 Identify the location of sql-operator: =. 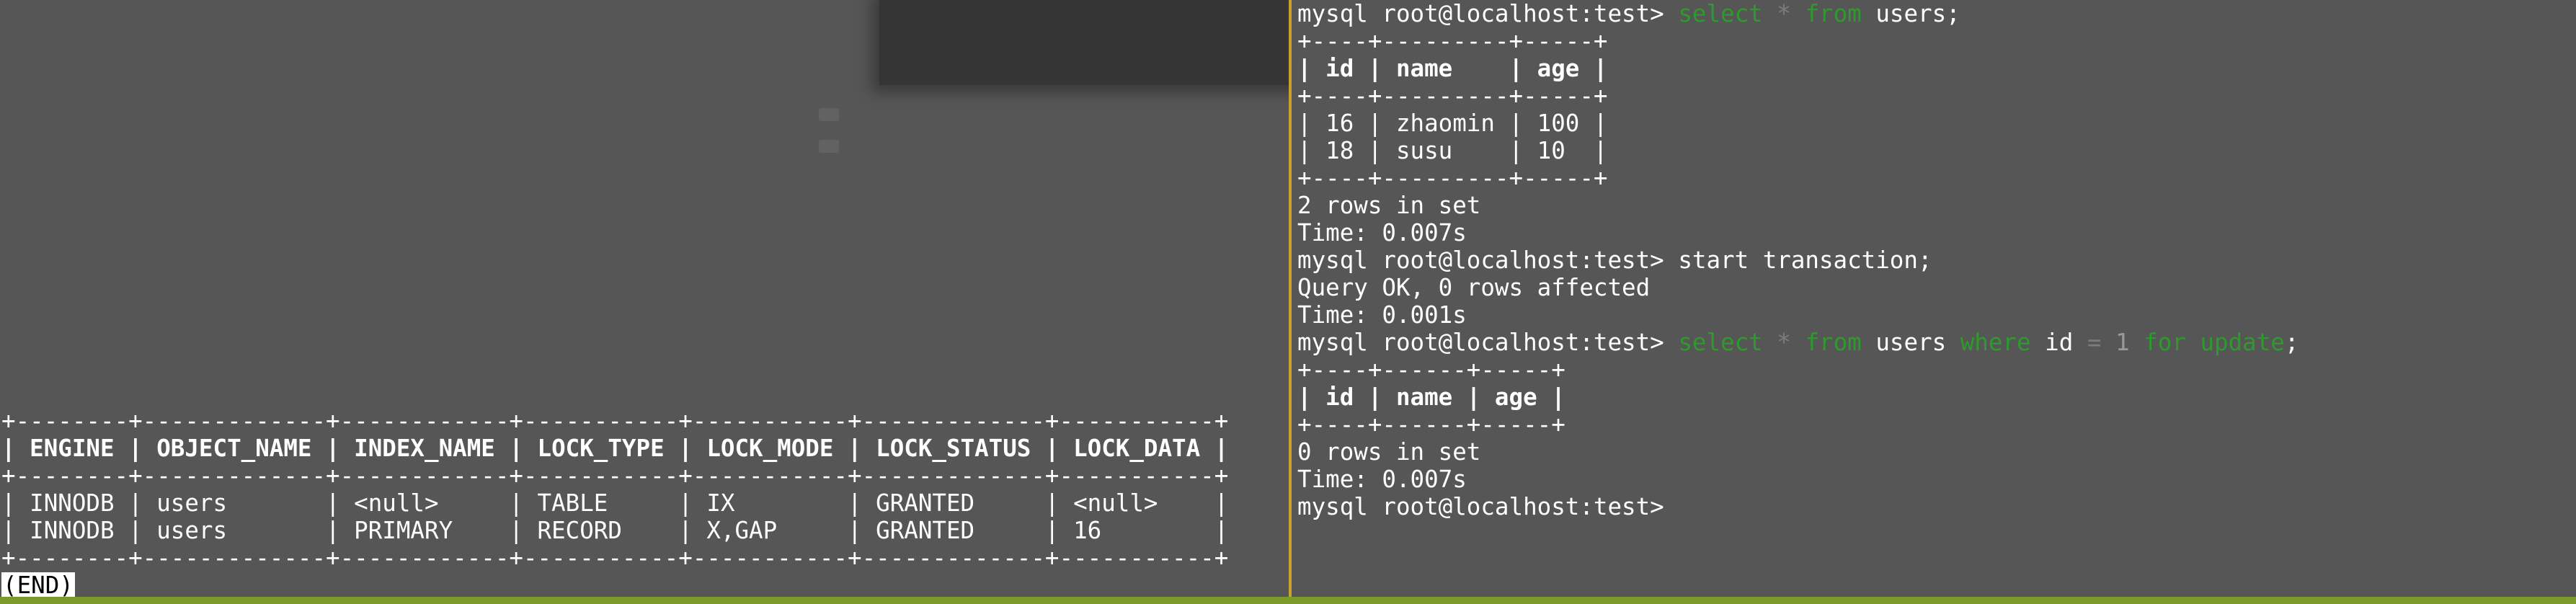
(2094, 342).